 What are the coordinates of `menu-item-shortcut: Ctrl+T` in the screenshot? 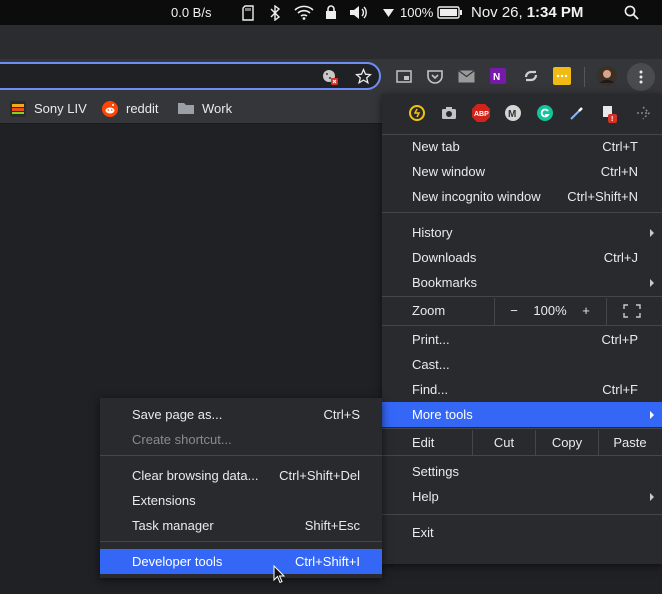 It's located at (620, 146).